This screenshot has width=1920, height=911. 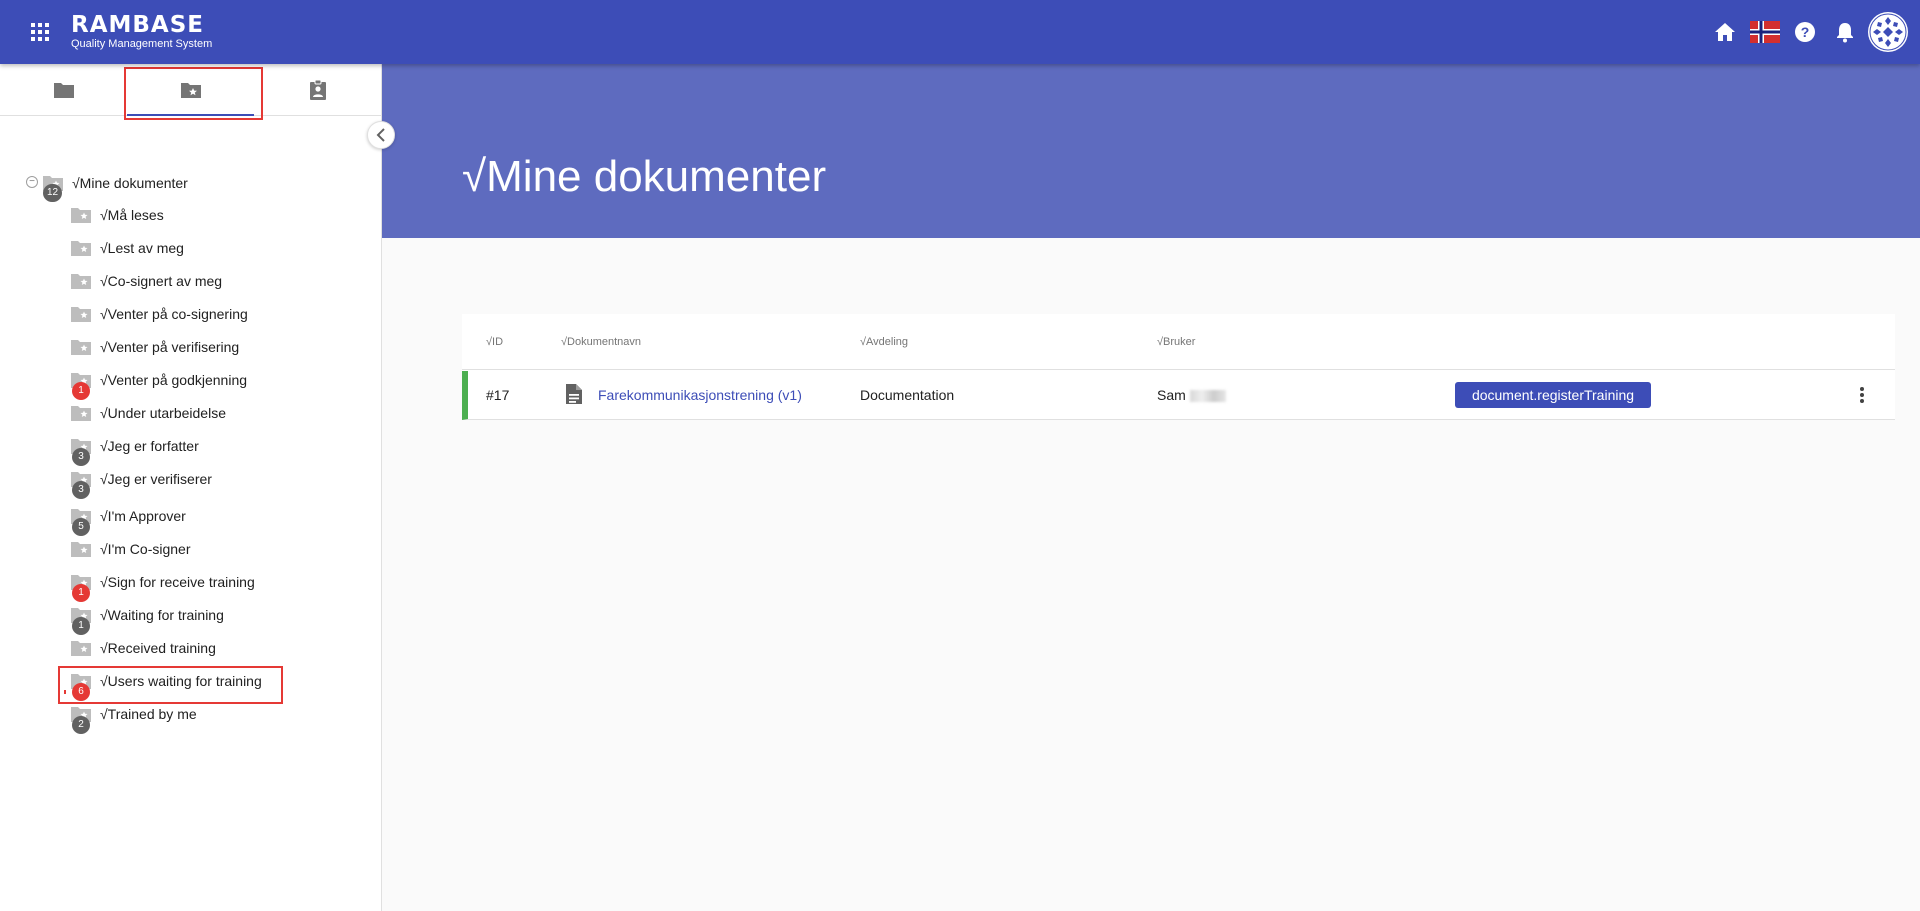 I want to click on row-id: #17, so click(x=498, y=395).